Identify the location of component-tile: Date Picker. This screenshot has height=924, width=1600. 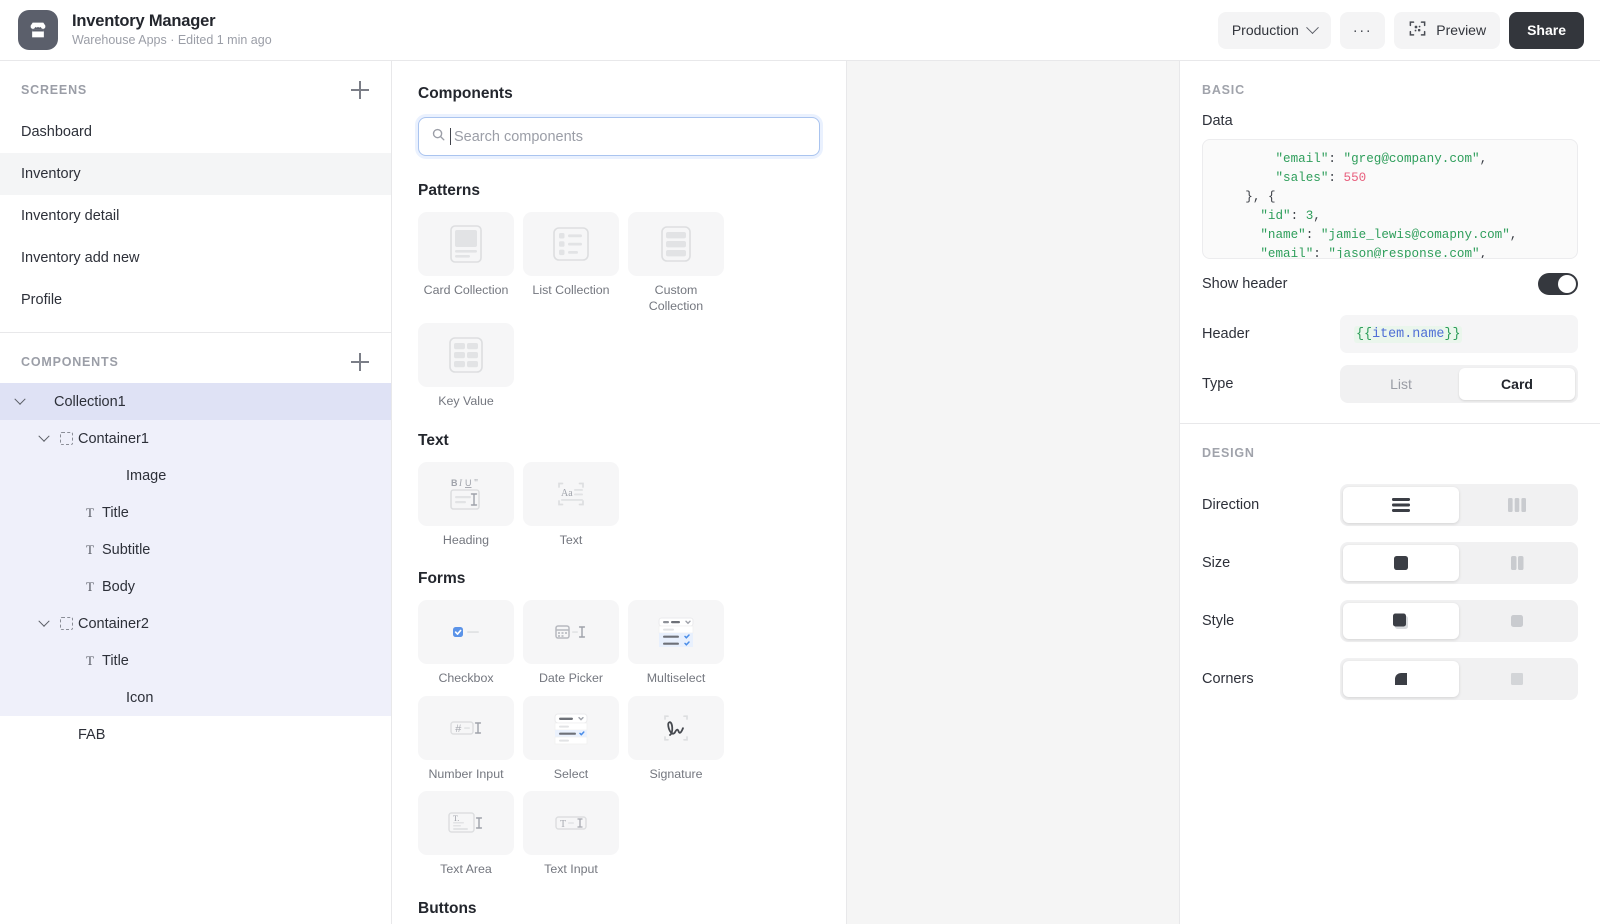
(571, 643).